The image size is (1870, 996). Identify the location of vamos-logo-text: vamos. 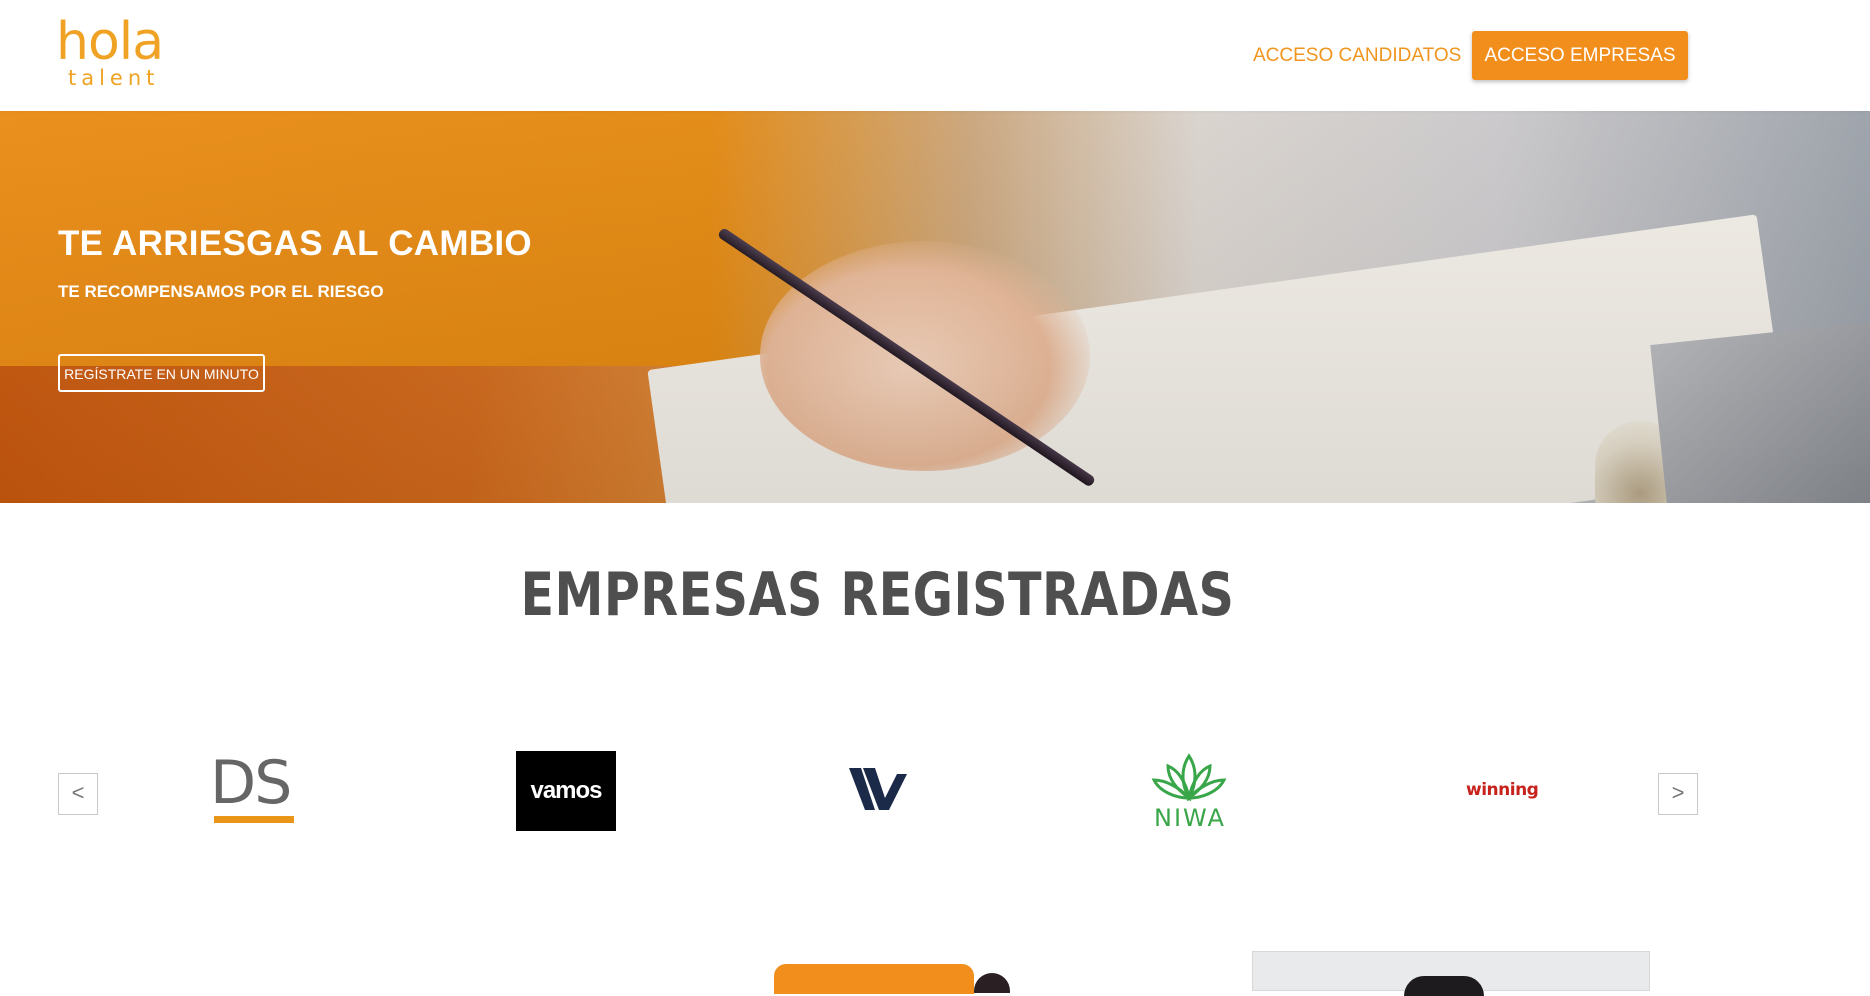
(566, 790).